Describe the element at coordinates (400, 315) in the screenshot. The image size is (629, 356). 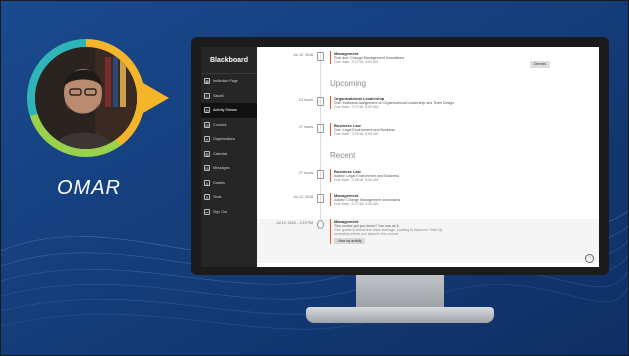
I see `monitor-stand-base` at that location.